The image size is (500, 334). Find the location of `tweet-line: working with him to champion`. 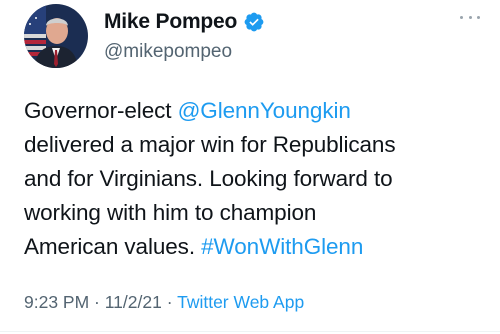

tweet-line: working with him to champion is located at coordinates (170, 212).